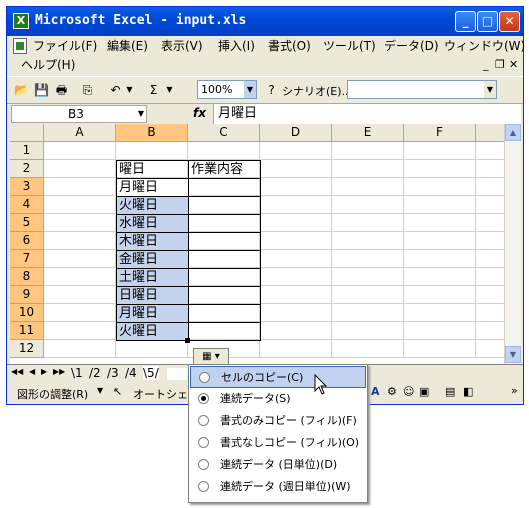 This screenshot has height=508, width=529. Describe the element at coordinates (392, 391) in the screenshot. I see `diagram-icon: ⚙` at that location.